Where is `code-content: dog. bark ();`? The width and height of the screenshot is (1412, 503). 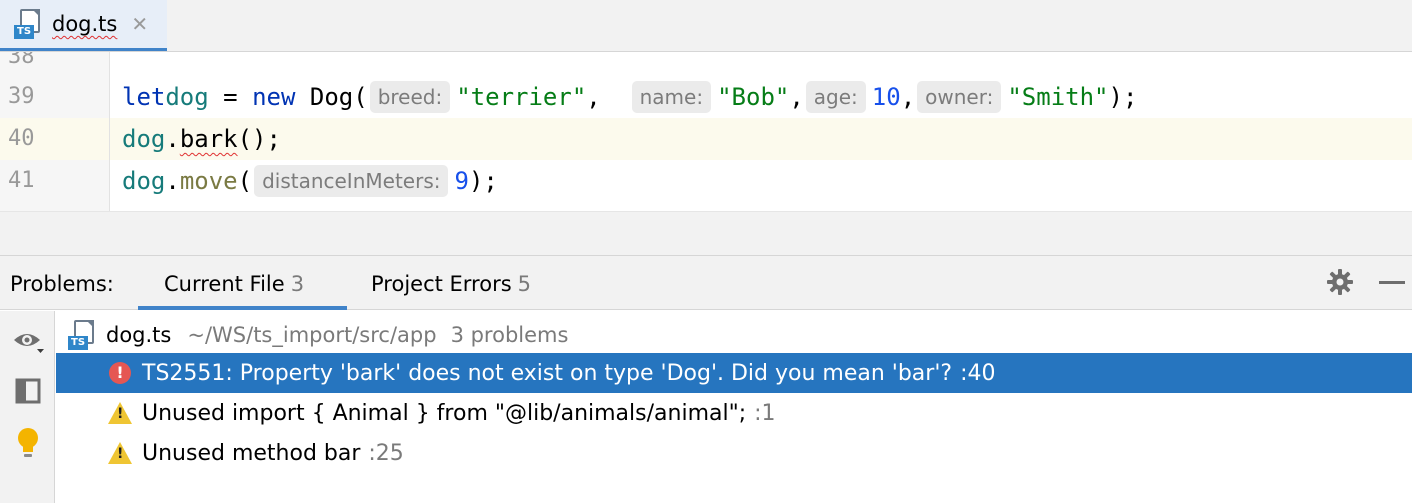 code-content: dog. bark (); is located at coordinates (201, 139).